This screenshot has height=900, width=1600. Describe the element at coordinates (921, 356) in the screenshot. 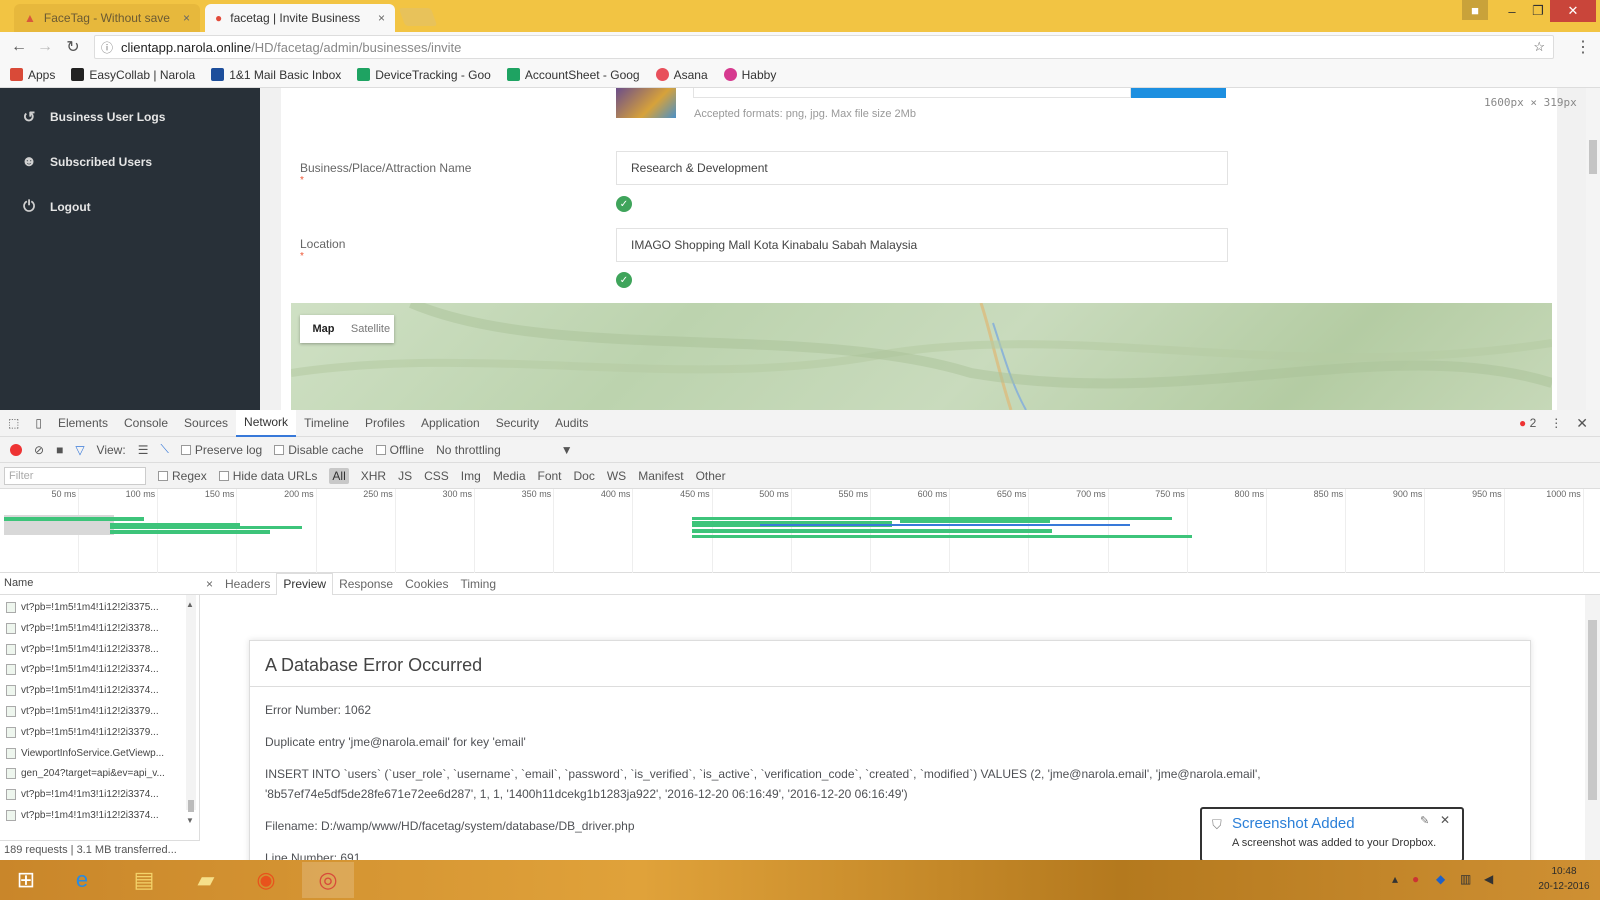

I see `location-map` at that location.